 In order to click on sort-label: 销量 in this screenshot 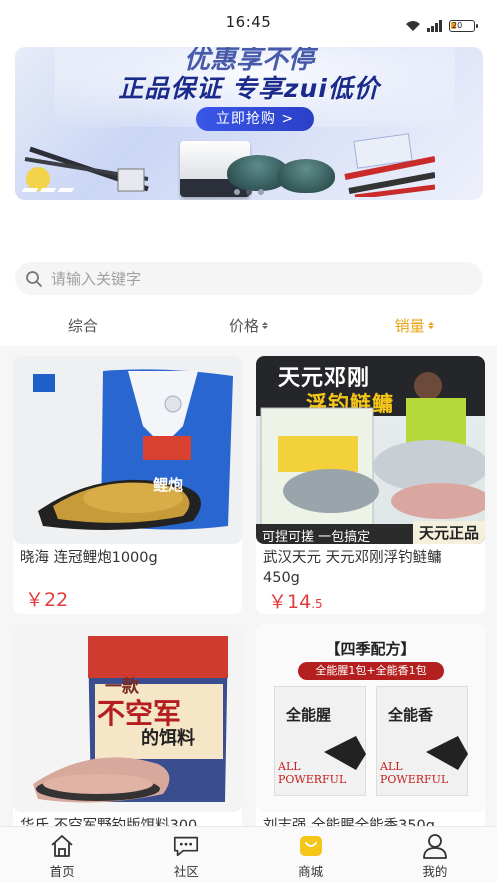, I will do `click(409, 325)`.